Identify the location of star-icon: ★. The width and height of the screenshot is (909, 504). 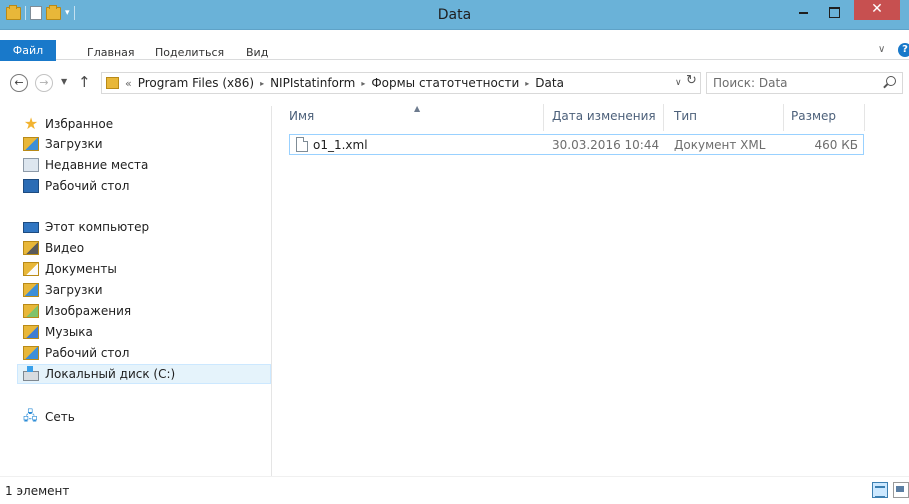
(31, 123).